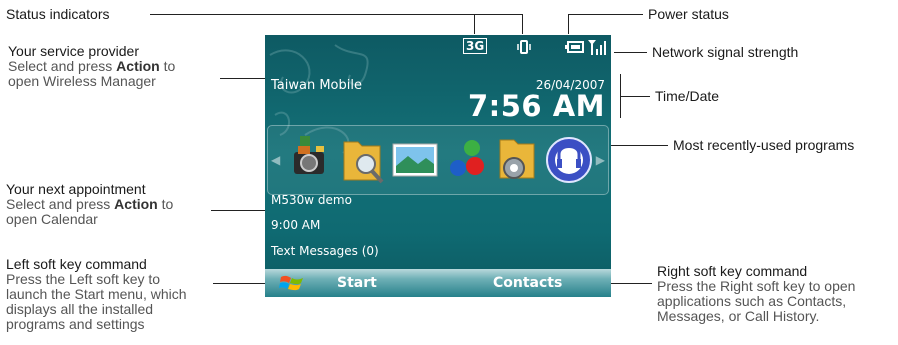  I want to click on recent-programs-callout-line, so click(636, 145).